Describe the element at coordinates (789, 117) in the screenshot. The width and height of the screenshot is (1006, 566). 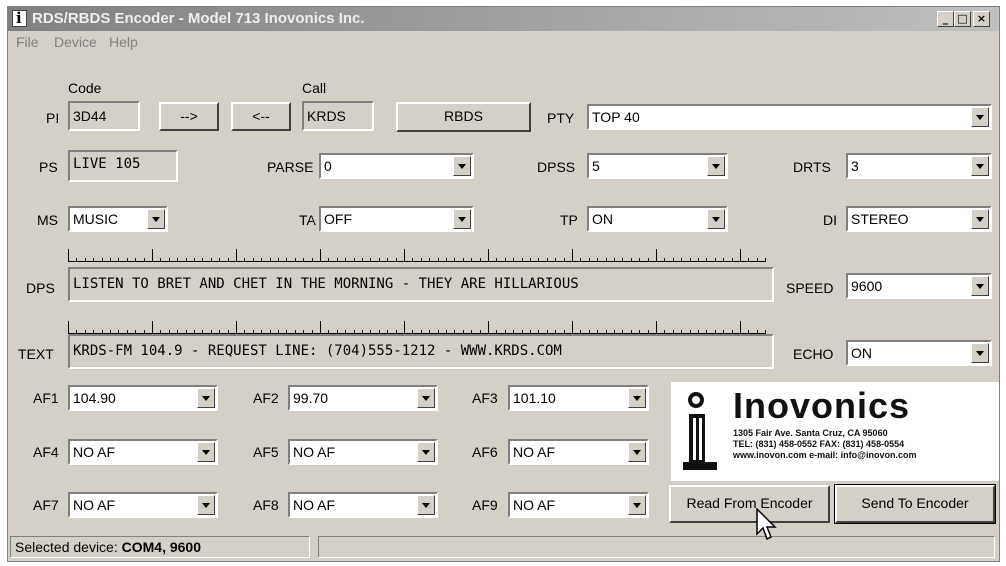
I see `pty-combo: TOP 40` at that location.